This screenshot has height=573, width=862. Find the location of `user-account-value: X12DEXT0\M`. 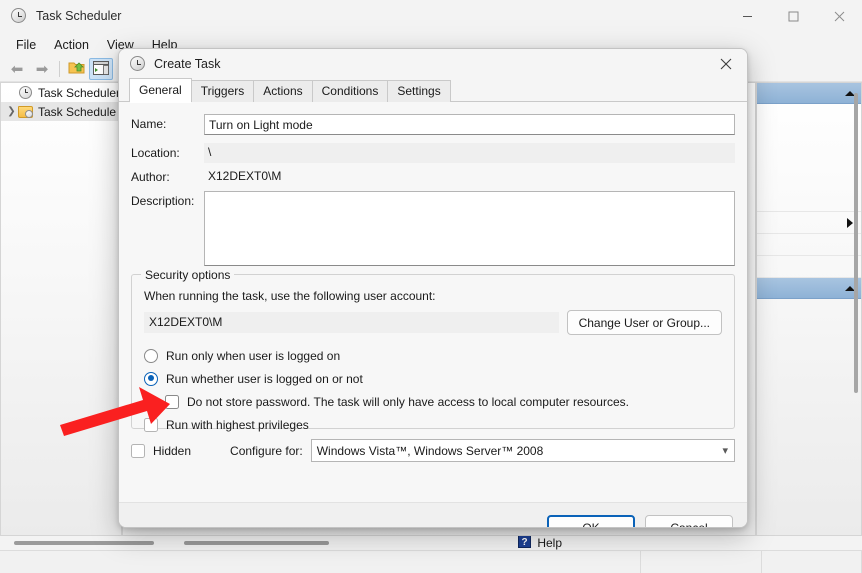

user-account-value: X12DEXT0\M is located at coordinates (351, 322).